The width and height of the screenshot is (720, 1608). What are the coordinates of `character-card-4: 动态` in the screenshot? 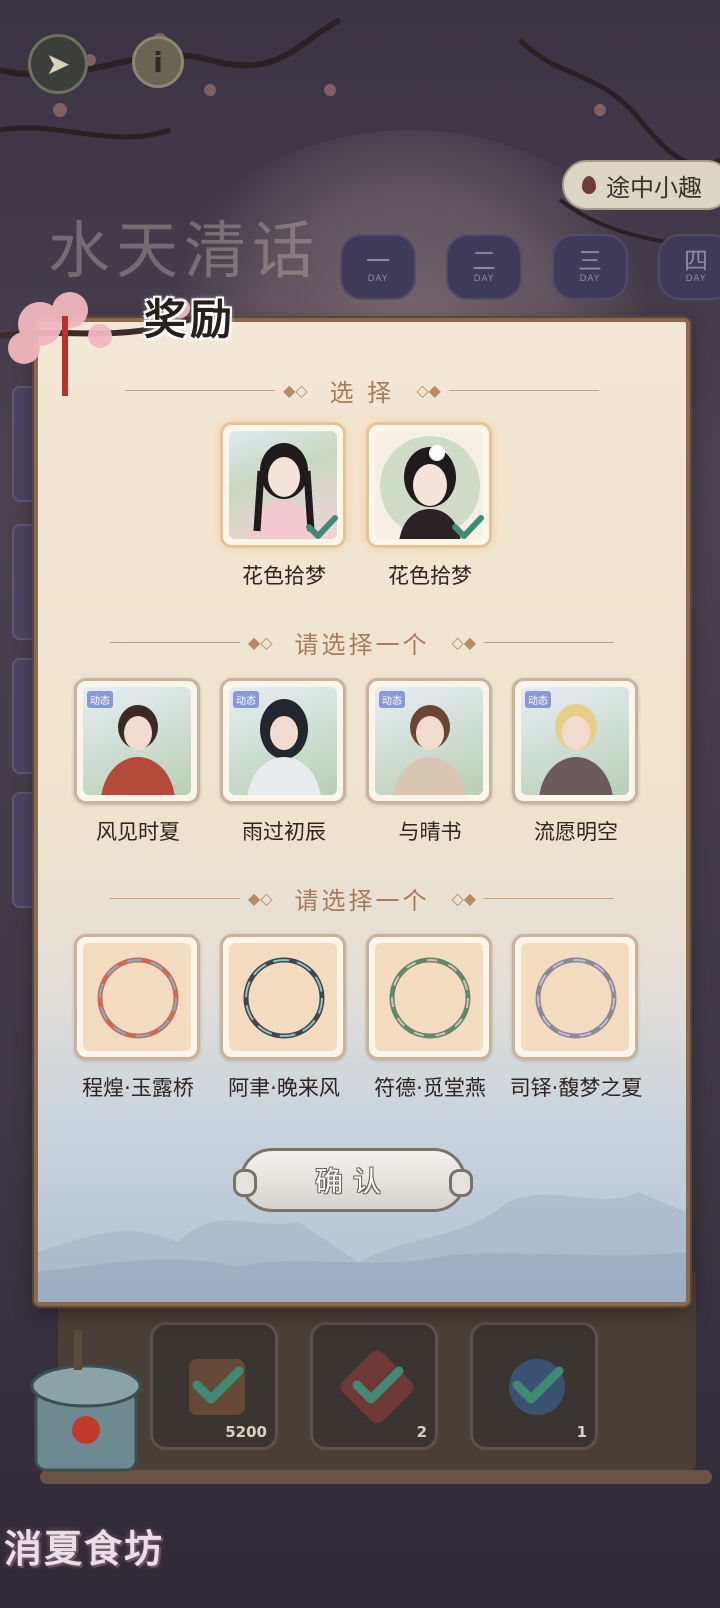 It's located at (575, 741).